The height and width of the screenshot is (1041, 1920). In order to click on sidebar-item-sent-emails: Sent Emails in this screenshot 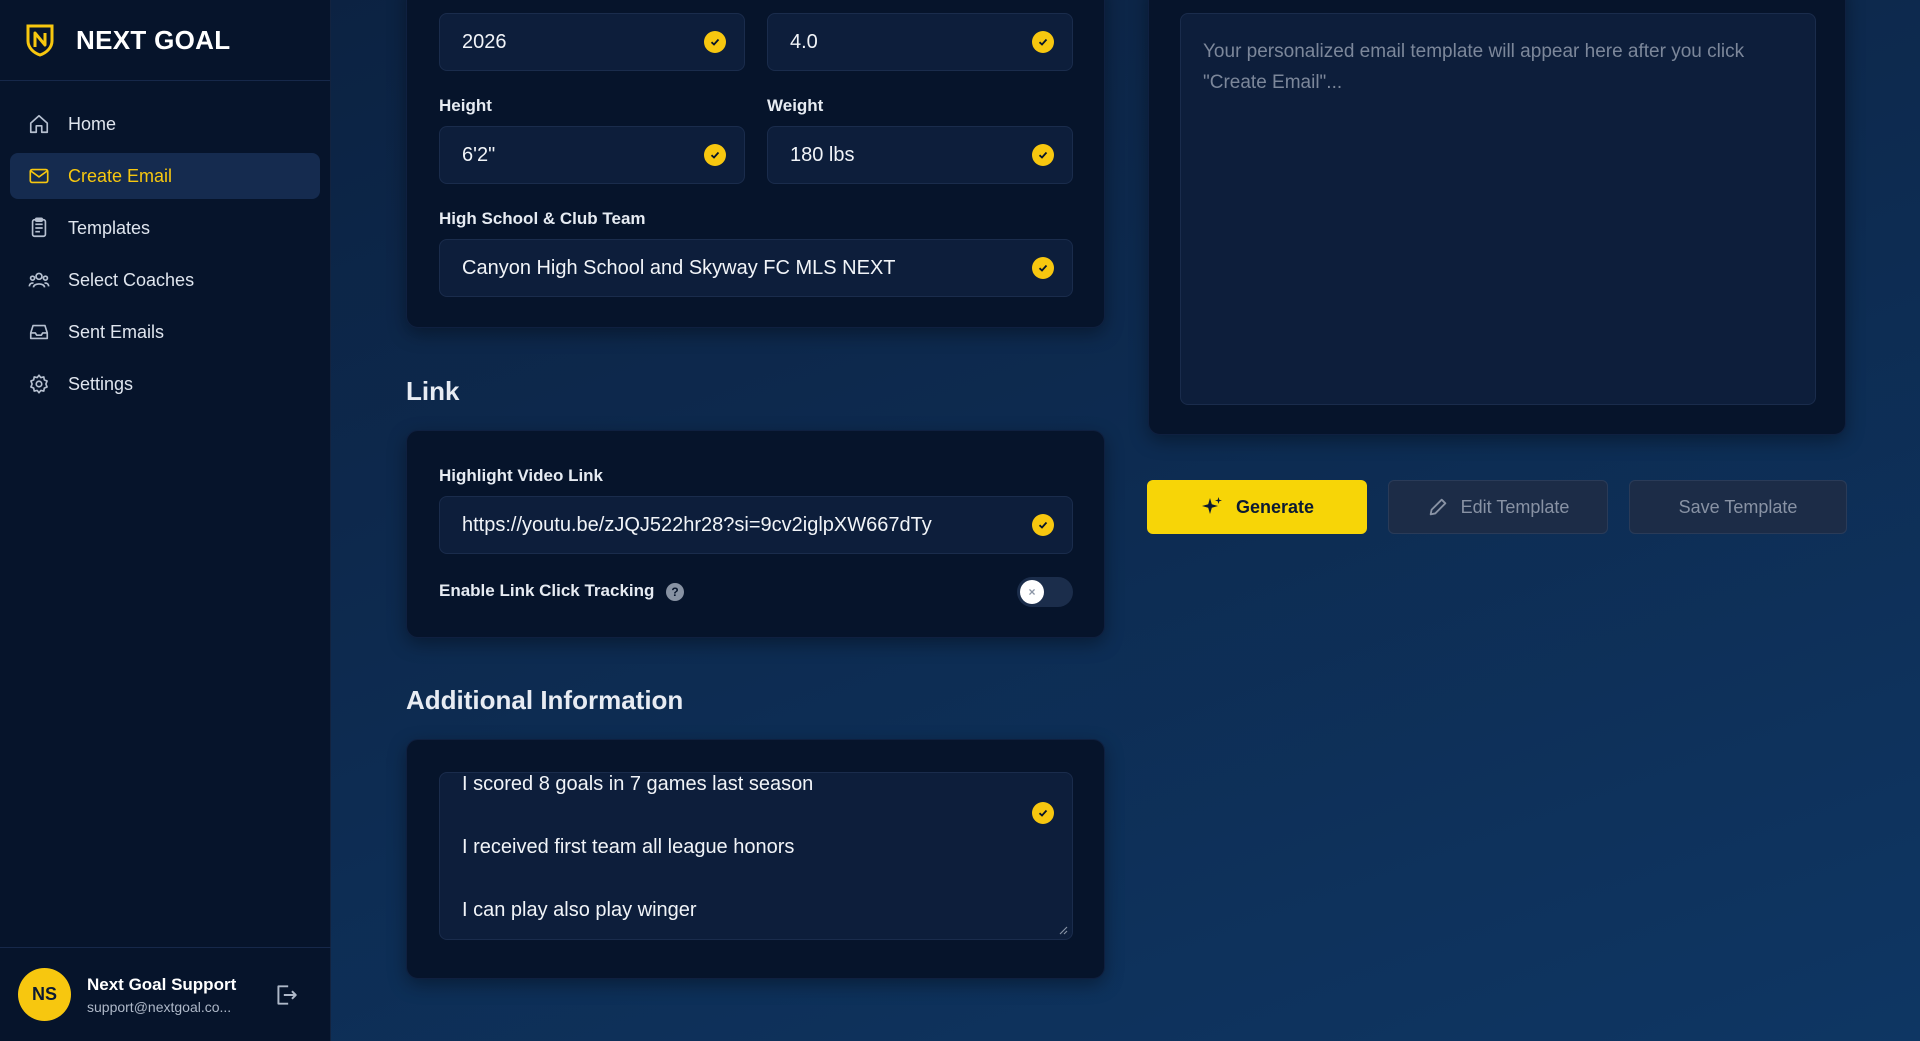, I will do `click(165, 332)`.